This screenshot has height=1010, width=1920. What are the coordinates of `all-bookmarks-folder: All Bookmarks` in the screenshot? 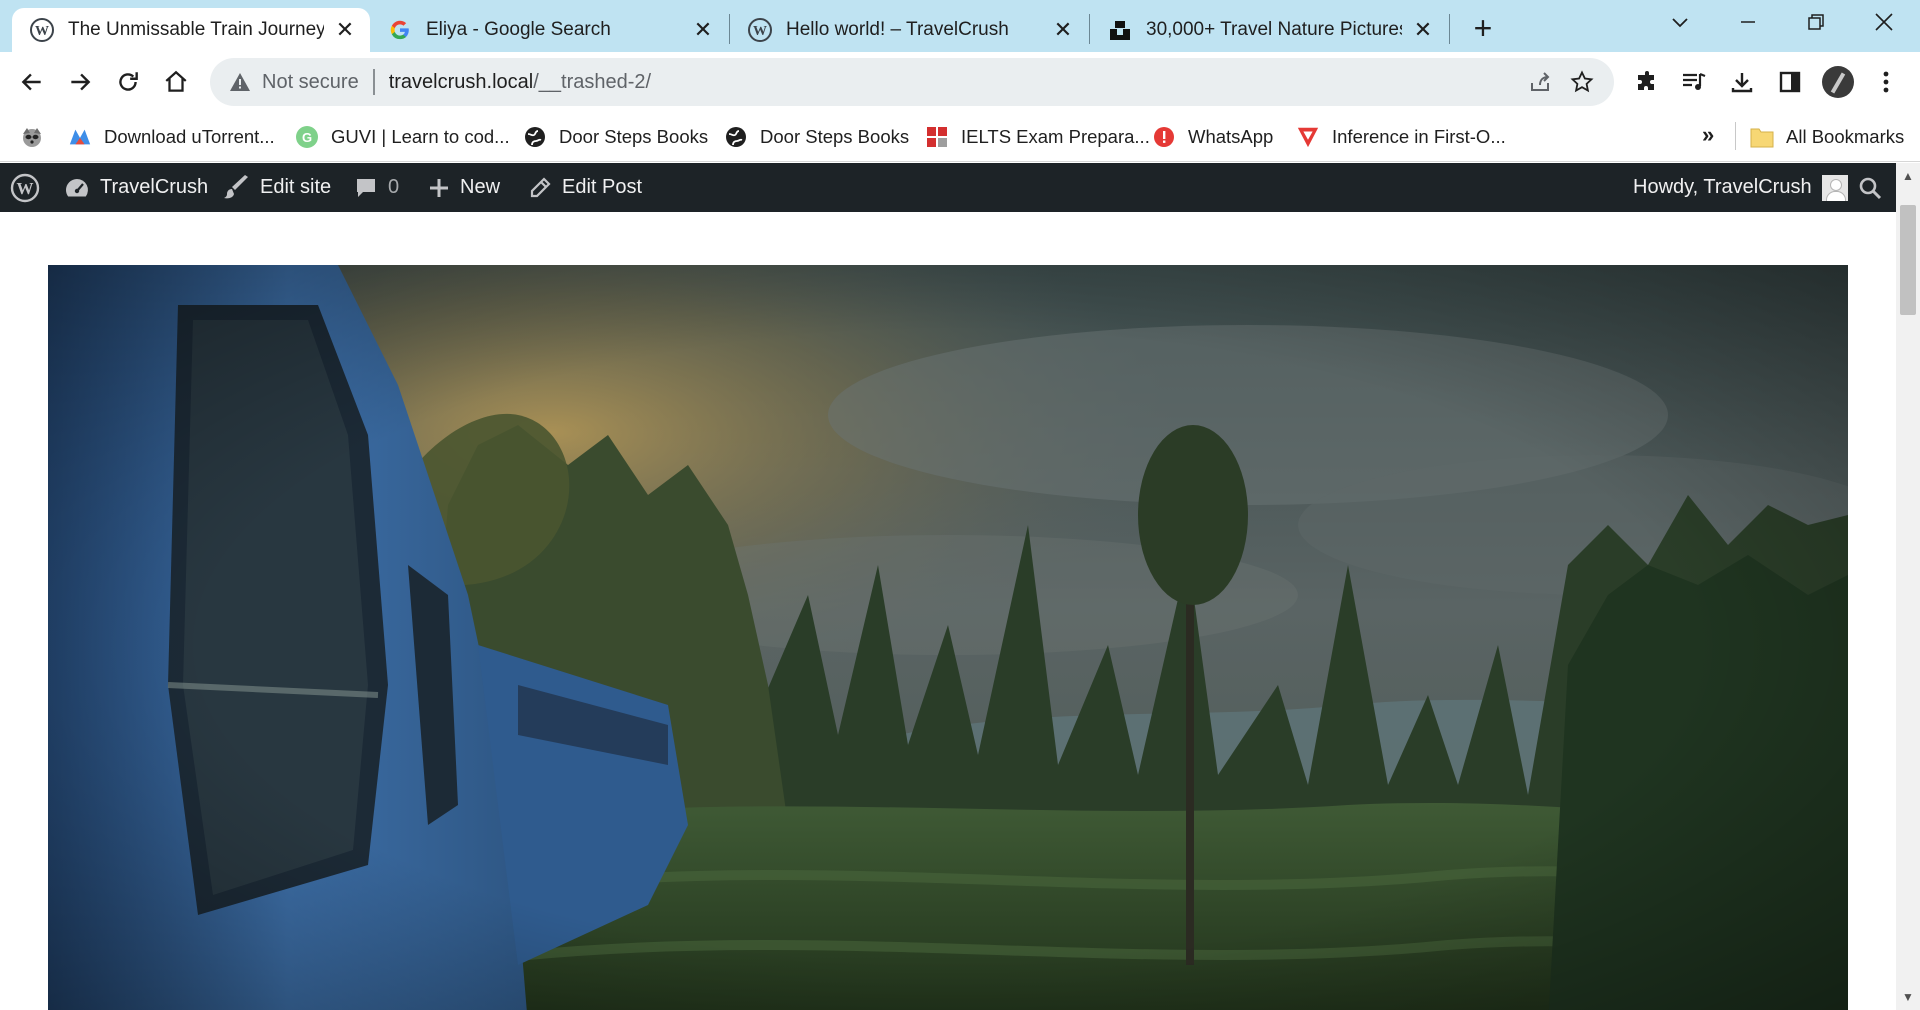 It's located at (1827, 137).